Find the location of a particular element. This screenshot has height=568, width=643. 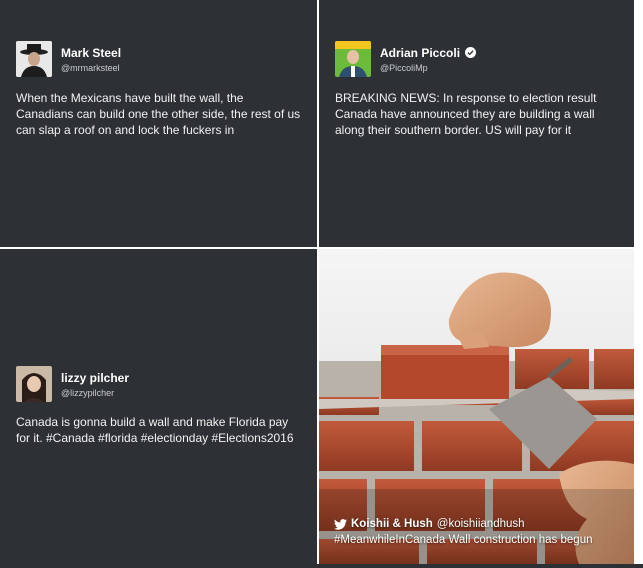

bottom-strip is located at coordinates (321, 566).